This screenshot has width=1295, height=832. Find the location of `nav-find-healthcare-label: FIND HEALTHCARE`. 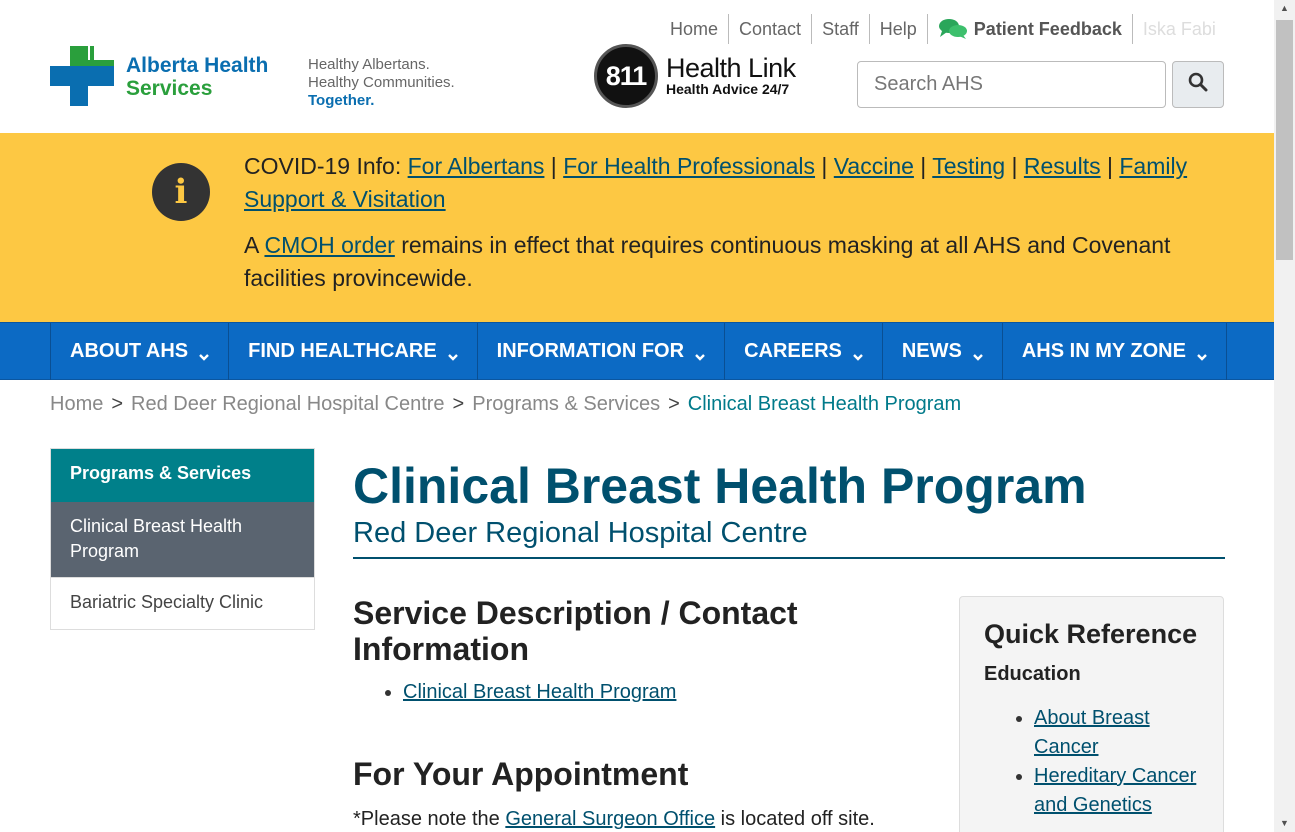

nav-find-healthcare-label: FIND HEALTHCARE is located at coordinates (342, 351).